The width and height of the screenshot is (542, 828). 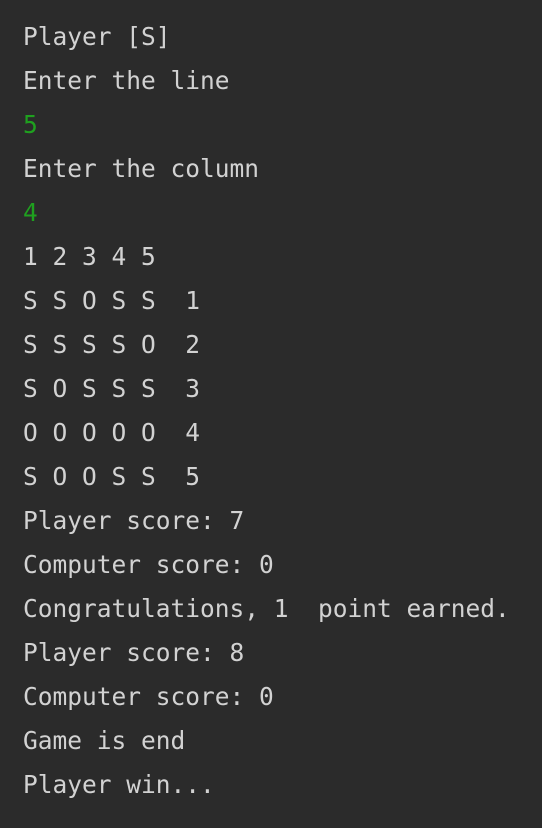 What do you see at coordinates (112, 300) in the screenshot?
I see `board-row-1: S S O S S 1` at bounding box center [112, 300].